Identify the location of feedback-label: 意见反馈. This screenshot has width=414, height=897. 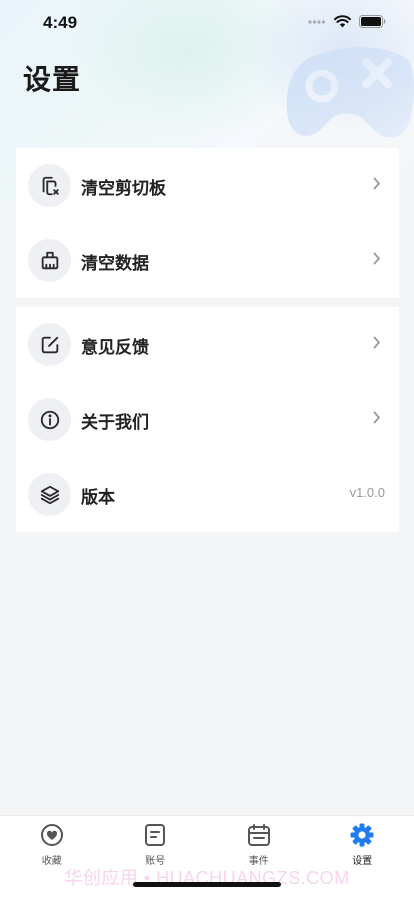
(115, 345).